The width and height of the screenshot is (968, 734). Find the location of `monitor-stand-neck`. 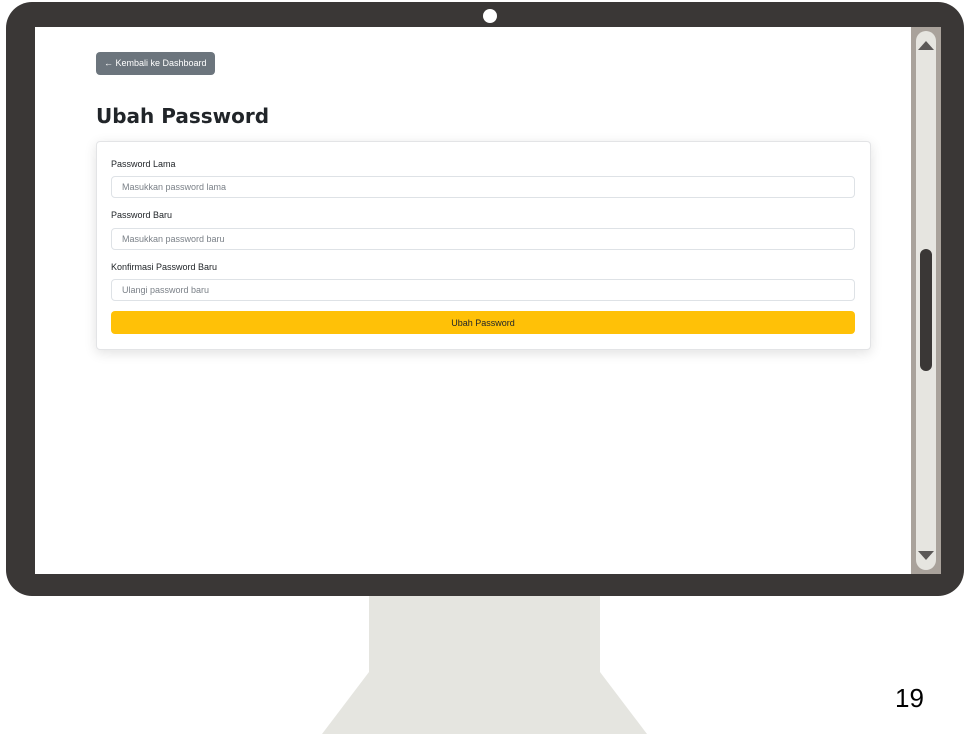

monitor-stand-neck is located at coordinates (484, 634).